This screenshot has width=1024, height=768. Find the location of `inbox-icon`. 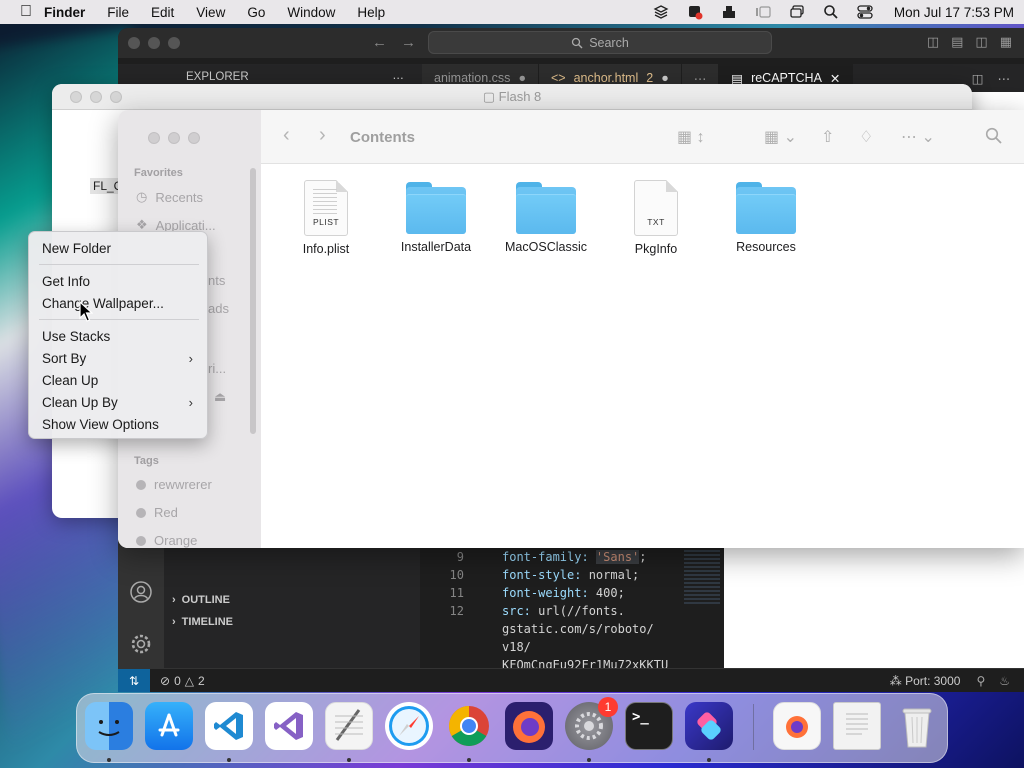

inbox-icon is located at coordinates (729, 12).